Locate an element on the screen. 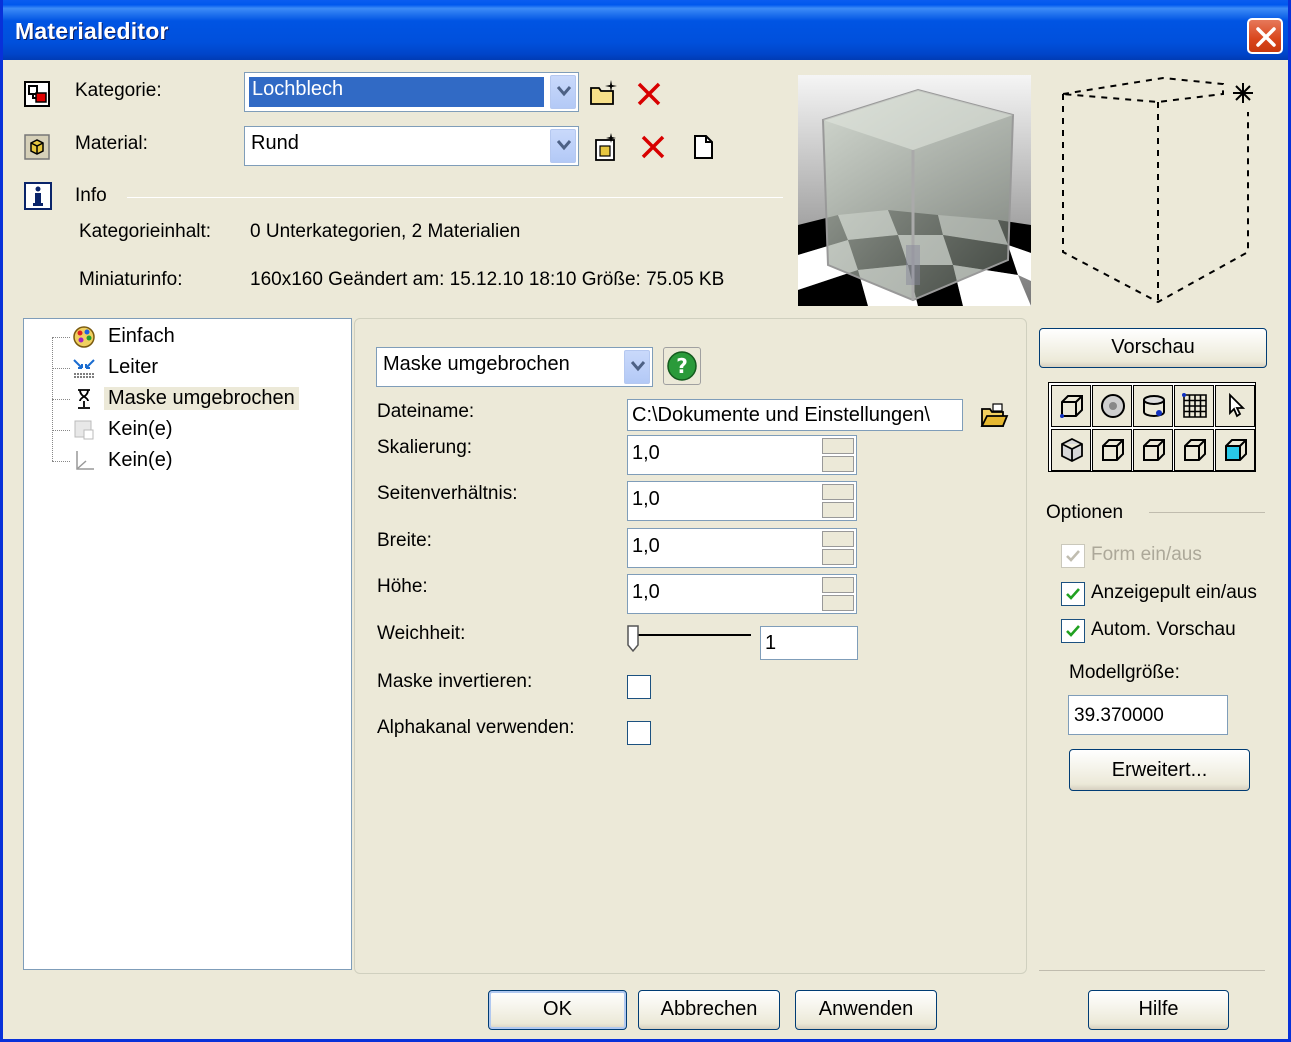  delete-category-icon is located at coordinates (649, 94).